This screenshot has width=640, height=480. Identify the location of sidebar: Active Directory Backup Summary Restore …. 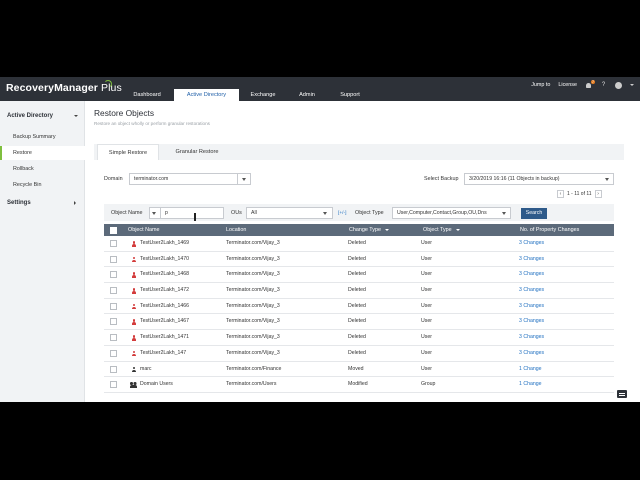
(42, 251).